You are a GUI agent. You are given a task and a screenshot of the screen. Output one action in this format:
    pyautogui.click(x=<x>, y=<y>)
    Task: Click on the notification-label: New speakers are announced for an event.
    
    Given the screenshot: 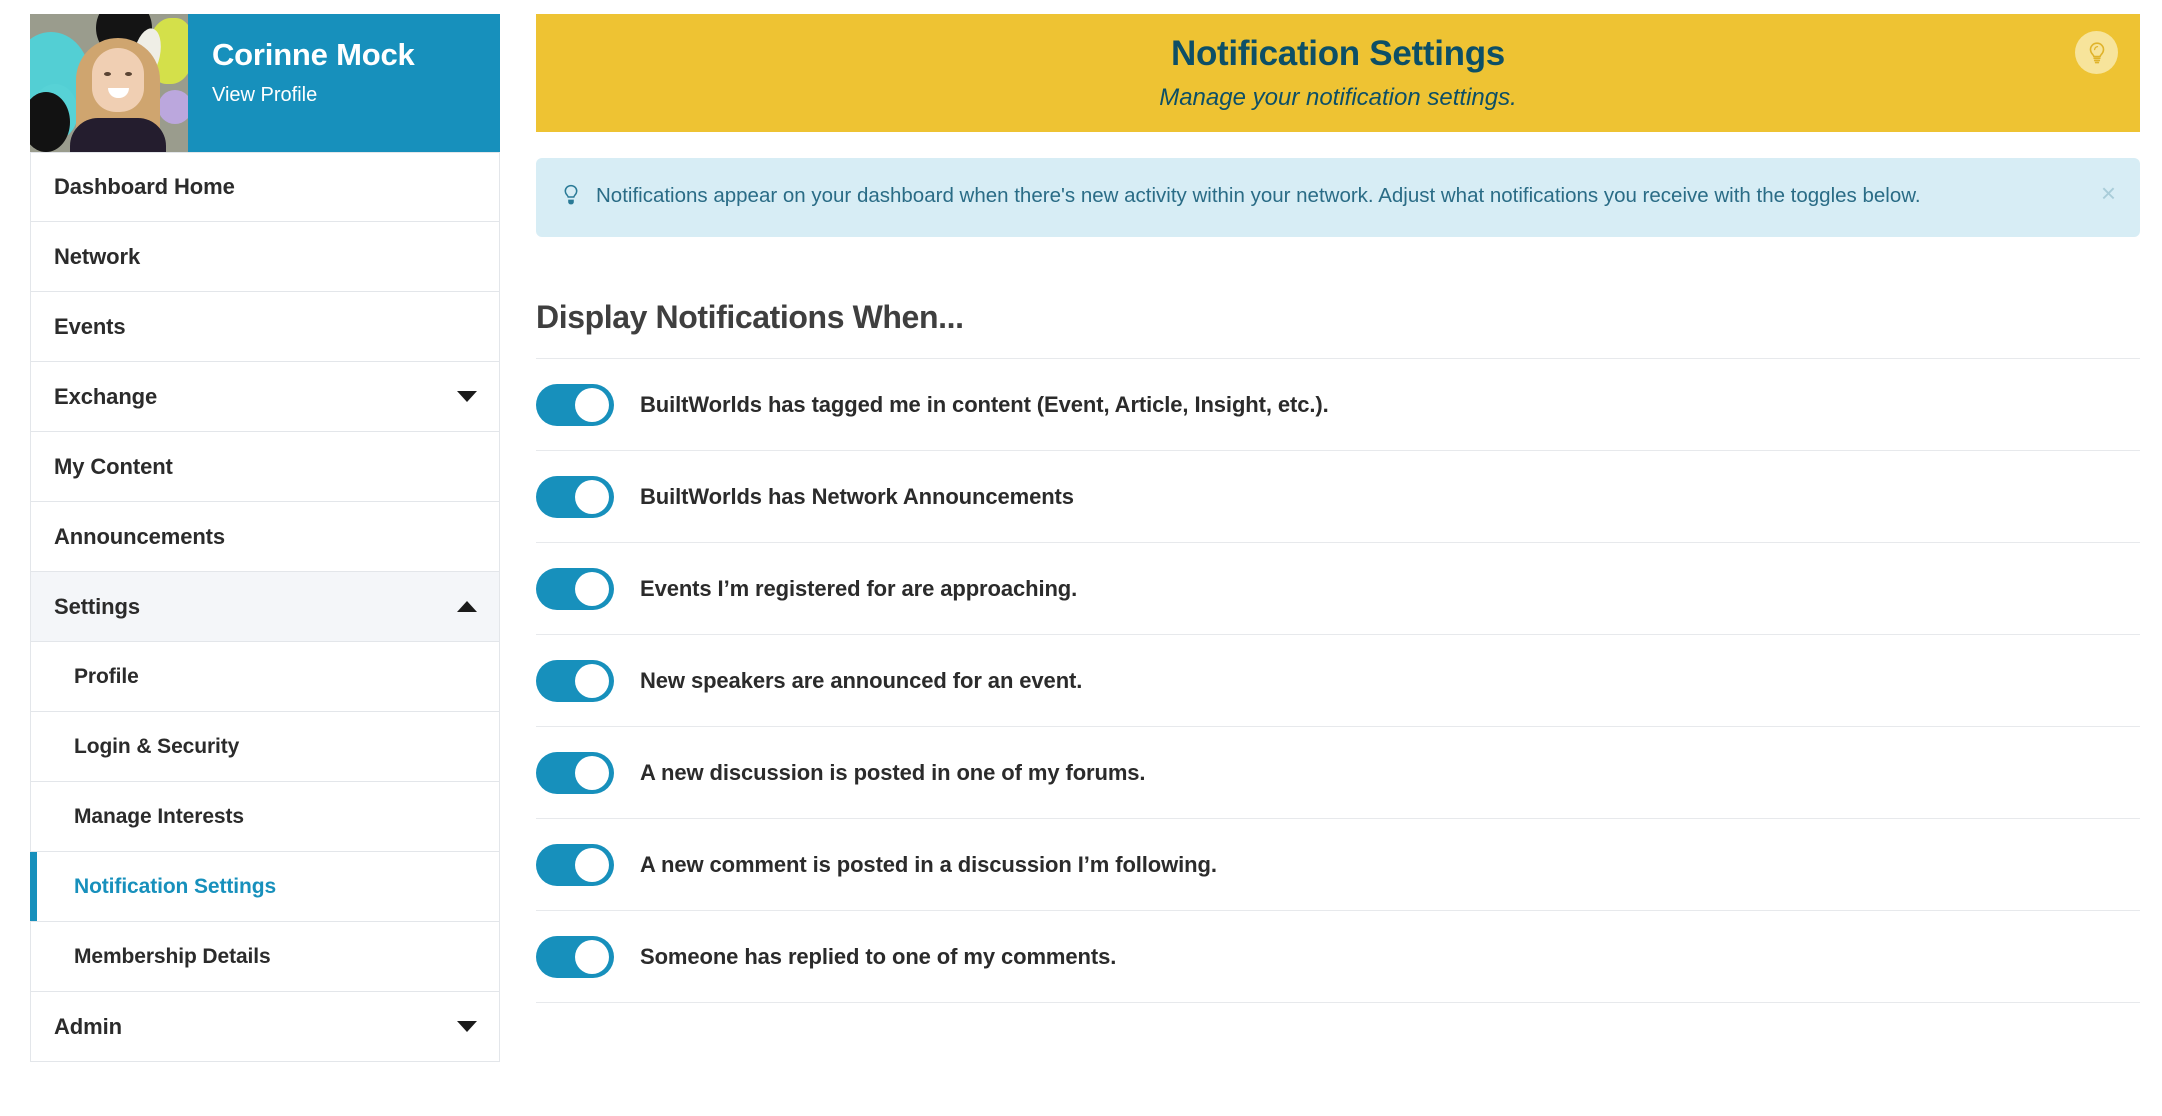 What is the action you would take?
    pyautogui.click(x=861, y=680)
    